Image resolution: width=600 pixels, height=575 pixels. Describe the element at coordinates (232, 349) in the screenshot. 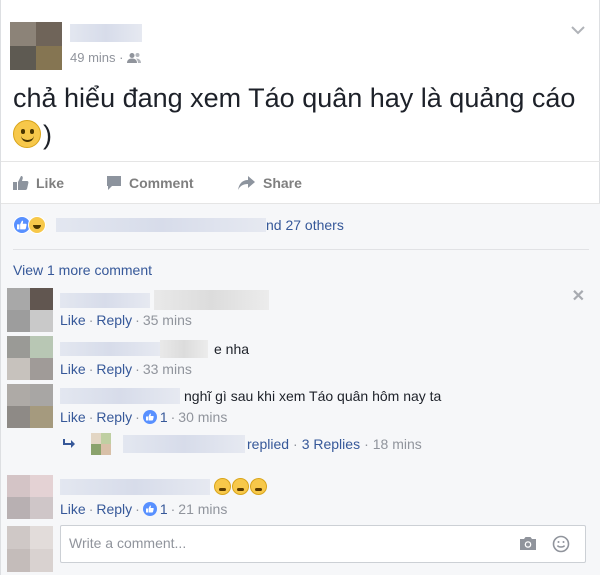

I see `comment-text-value: e nha` at that location.